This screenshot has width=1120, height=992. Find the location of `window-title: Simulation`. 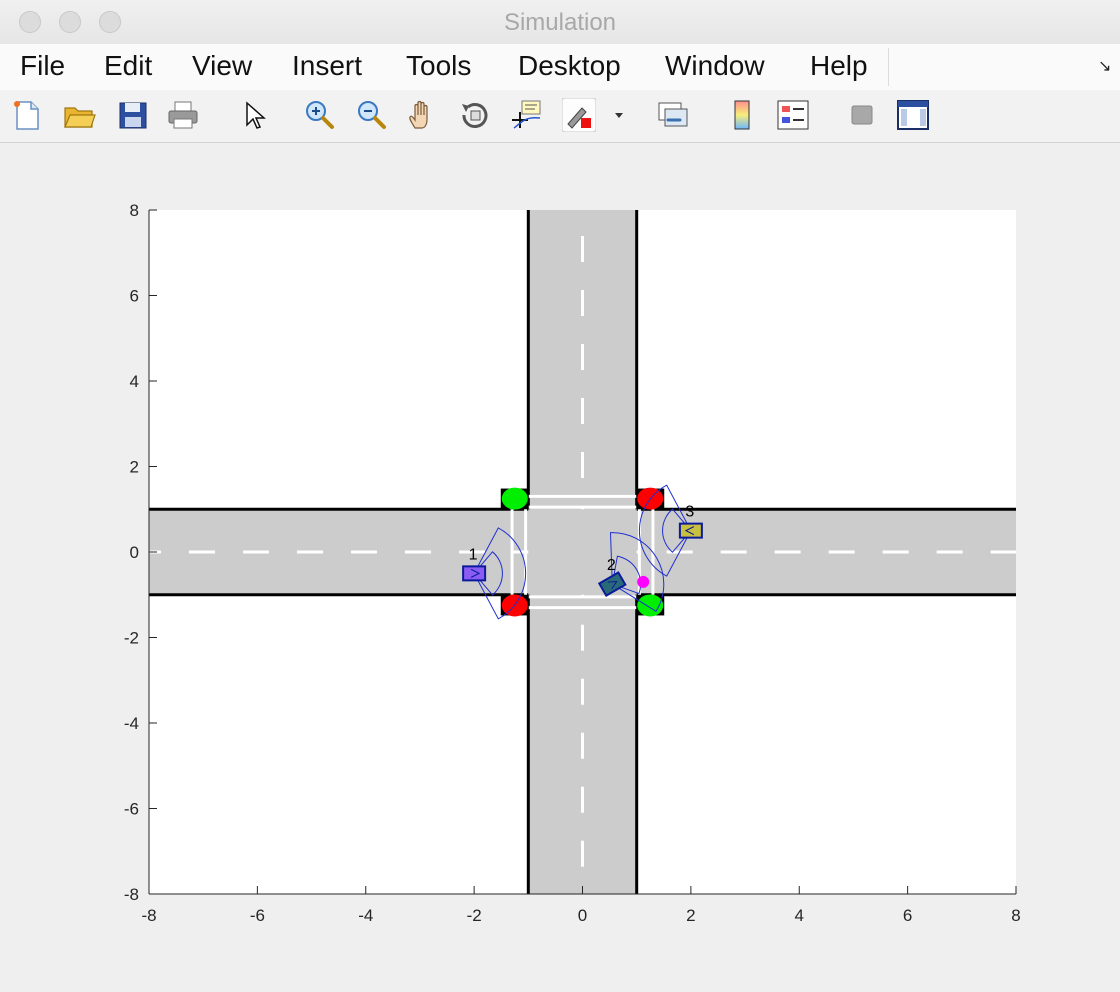

window-title: Simulation is located at coordinates (560, 22).